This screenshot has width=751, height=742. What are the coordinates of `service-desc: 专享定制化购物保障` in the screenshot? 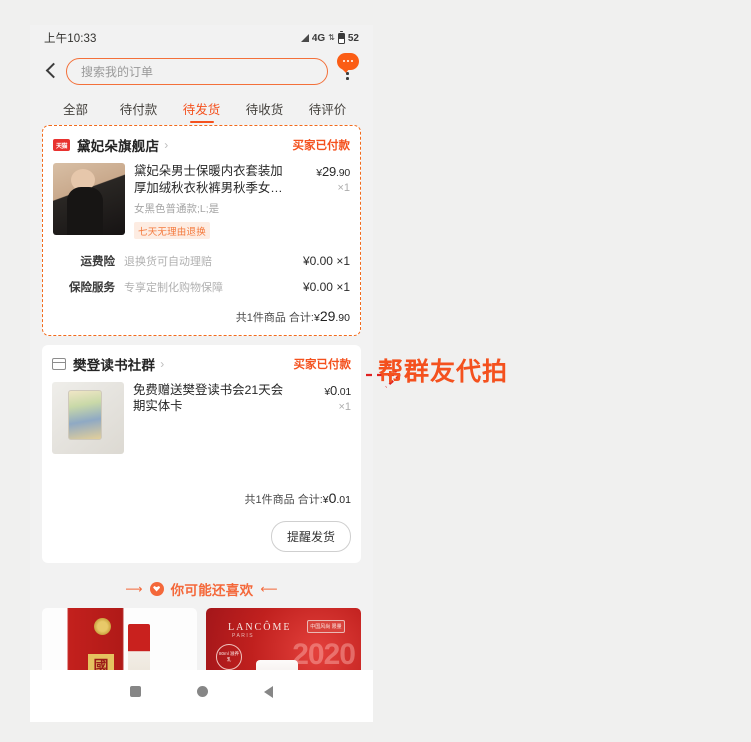 It's located at (173, 287).